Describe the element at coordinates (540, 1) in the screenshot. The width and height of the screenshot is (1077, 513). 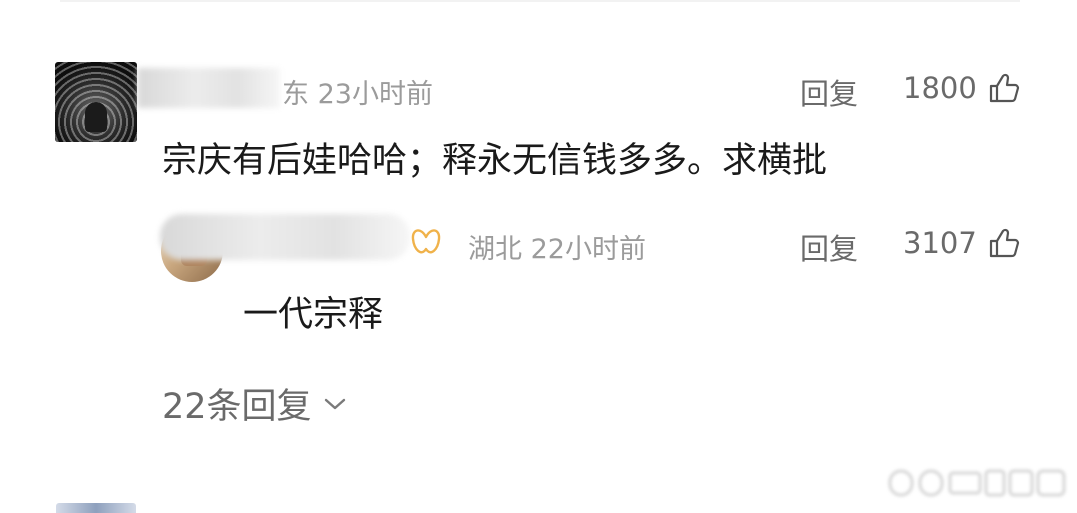
I see `divider-line` at that location.